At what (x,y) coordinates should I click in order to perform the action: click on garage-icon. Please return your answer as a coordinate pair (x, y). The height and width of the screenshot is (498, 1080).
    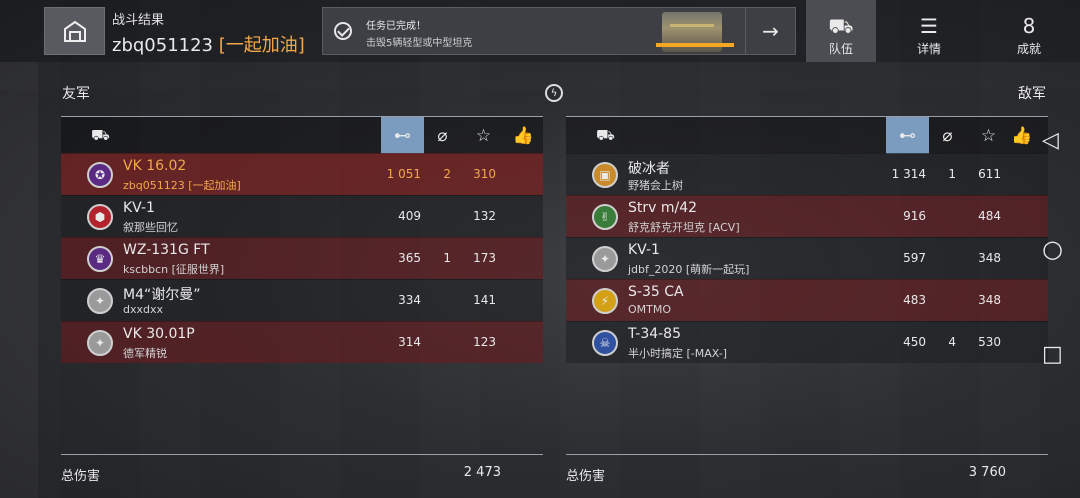
    Looking at the image, I should click on (74, 31).